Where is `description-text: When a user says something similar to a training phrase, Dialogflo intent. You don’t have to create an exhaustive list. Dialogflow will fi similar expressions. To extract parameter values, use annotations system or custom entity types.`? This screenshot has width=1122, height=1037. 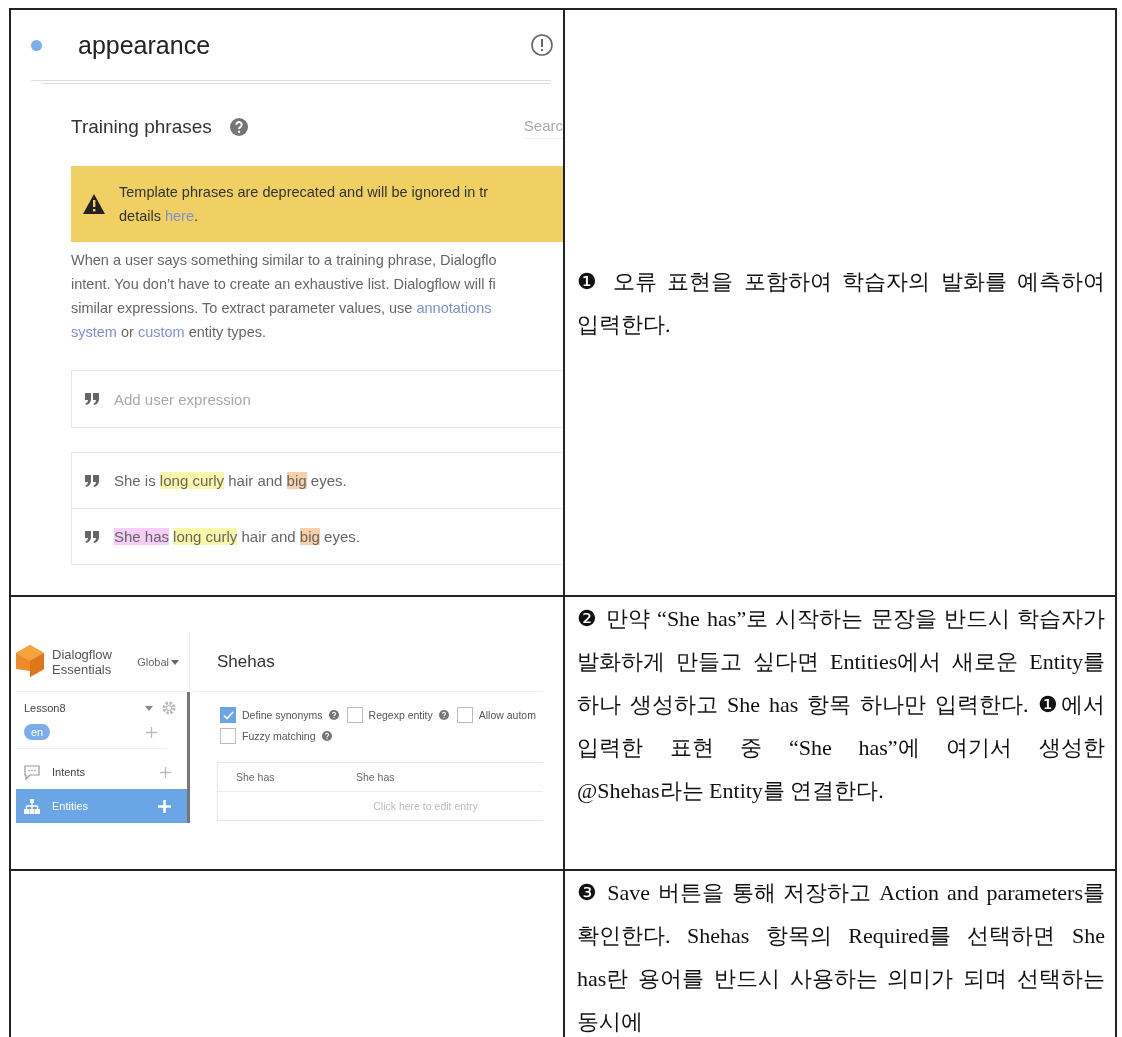
description-text: When a user says something similar to a training phrase, Dialogflo intent. You don’t have to create an exhaustive list. Dialogflow will fi similar expressions. To extract parameter values, use annotations system or custom entity types. is located at coordinates (284, 296).